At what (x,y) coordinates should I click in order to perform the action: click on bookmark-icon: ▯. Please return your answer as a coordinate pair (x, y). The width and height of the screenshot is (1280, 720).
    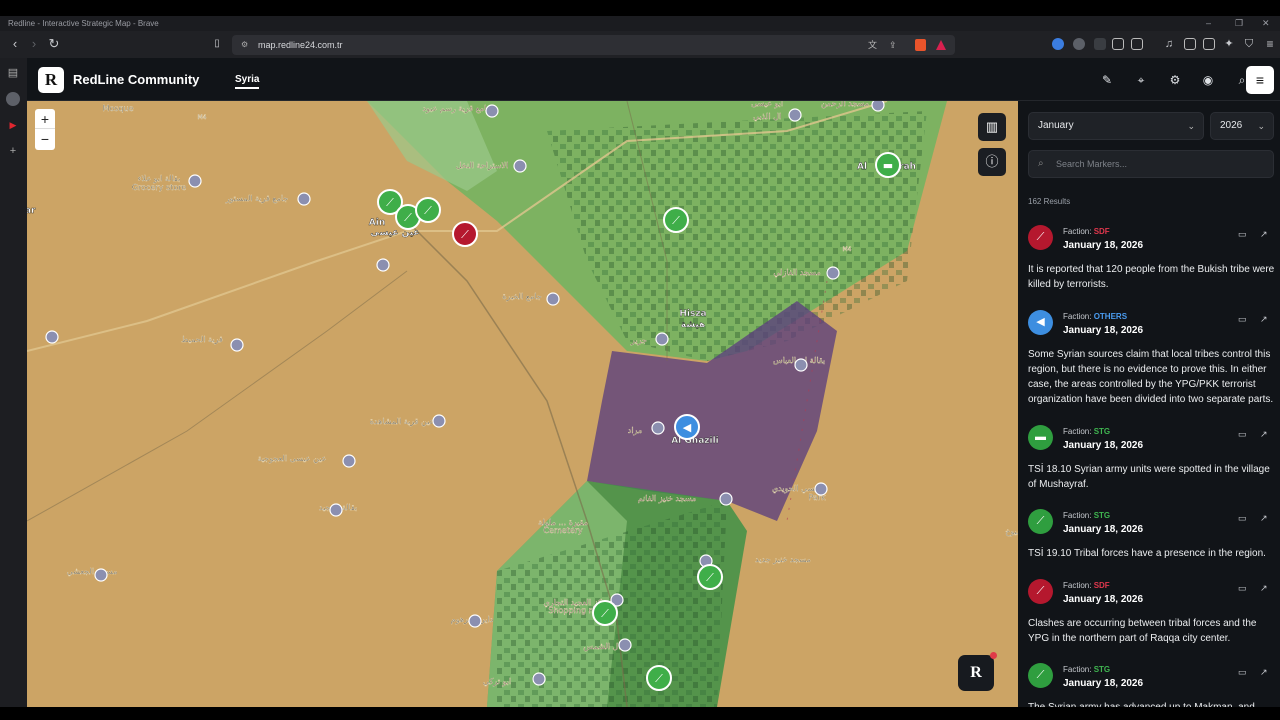
    Looking at the image, I should click on (217, 44).